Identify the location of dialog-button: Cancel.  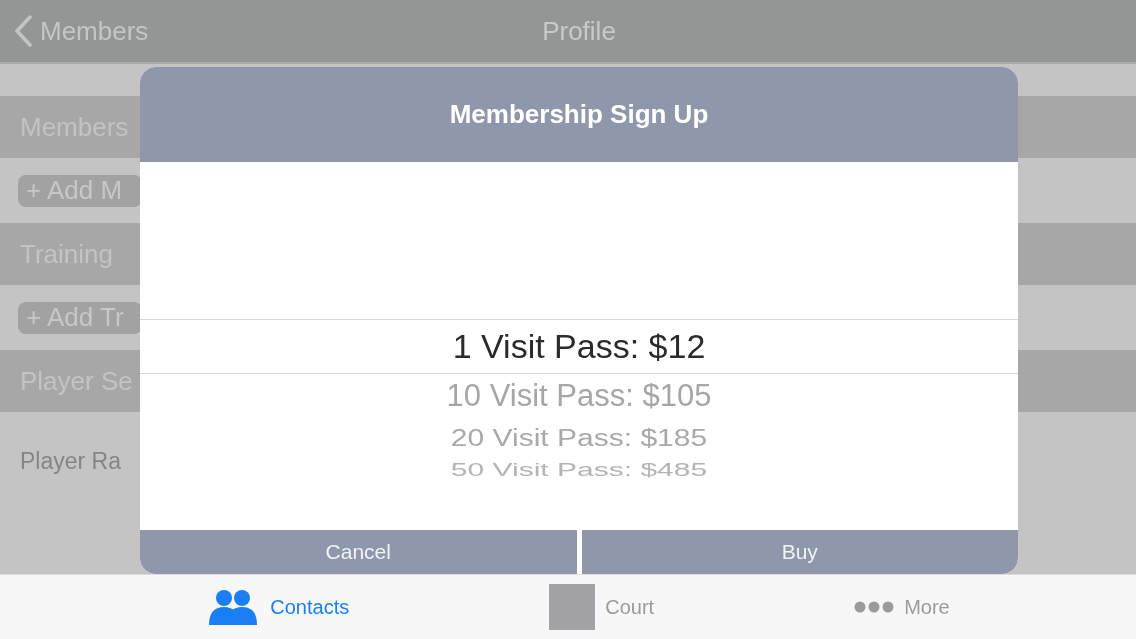
(358, 552).